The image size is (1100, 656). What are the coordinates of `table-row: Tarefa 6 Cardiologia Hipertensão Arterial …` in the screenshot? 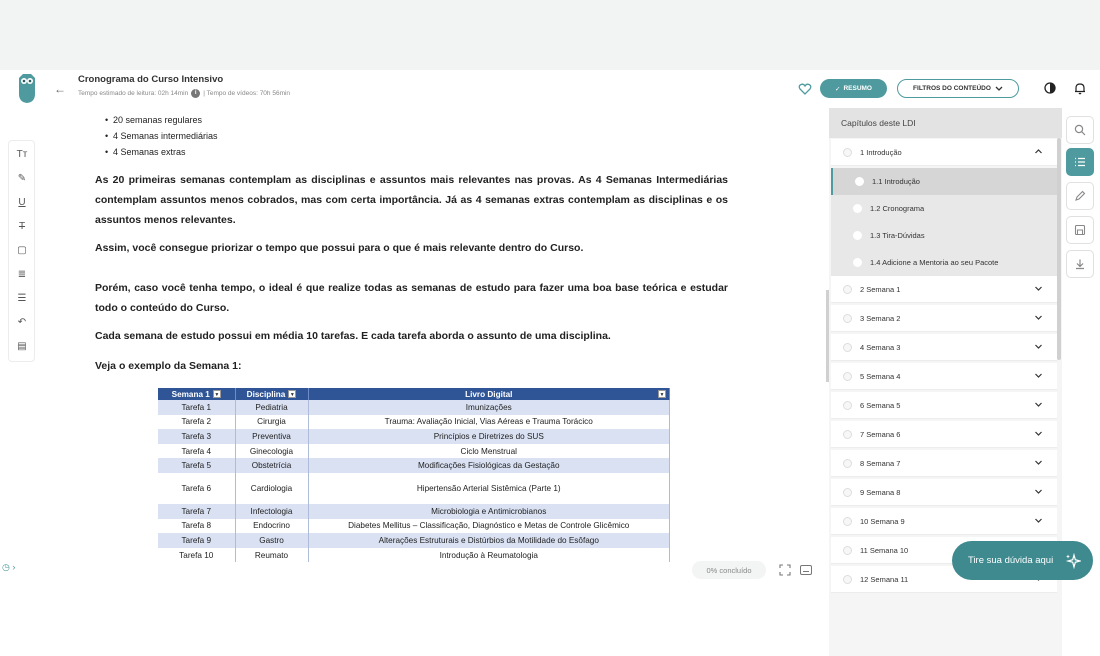 It's located at (414, 488).